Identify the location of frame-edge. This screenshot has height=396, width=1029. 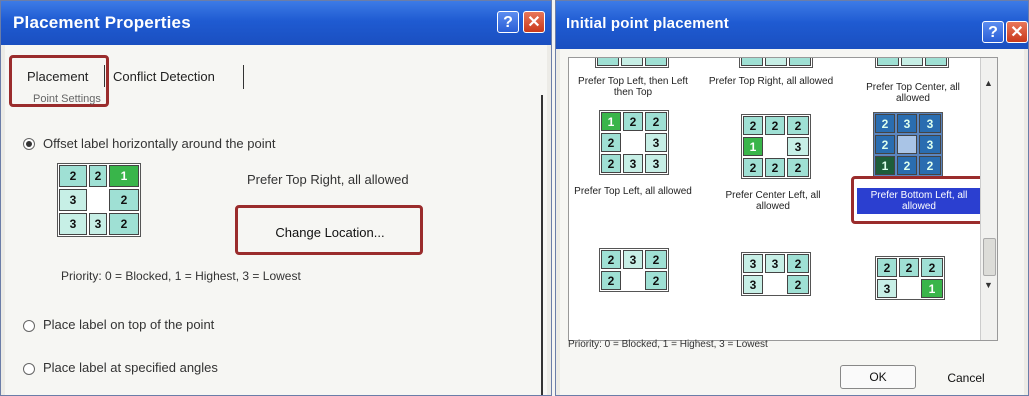
(542, 245).